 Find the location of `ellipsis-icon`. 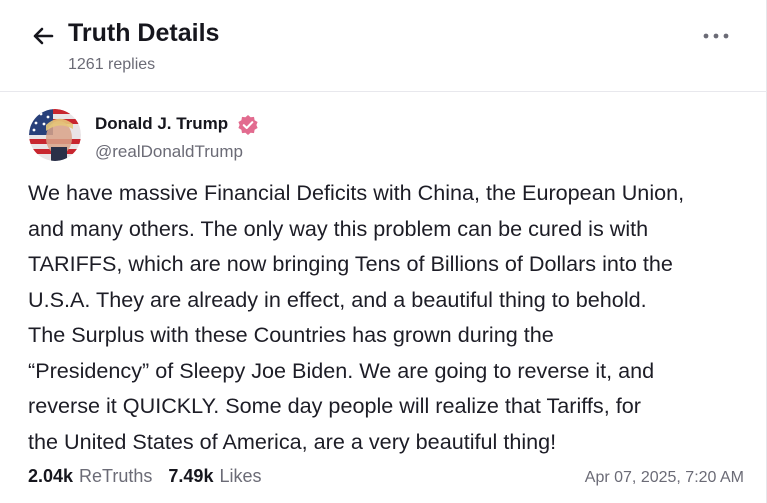

ellipsis-icon is located at coordinates (716, 36).